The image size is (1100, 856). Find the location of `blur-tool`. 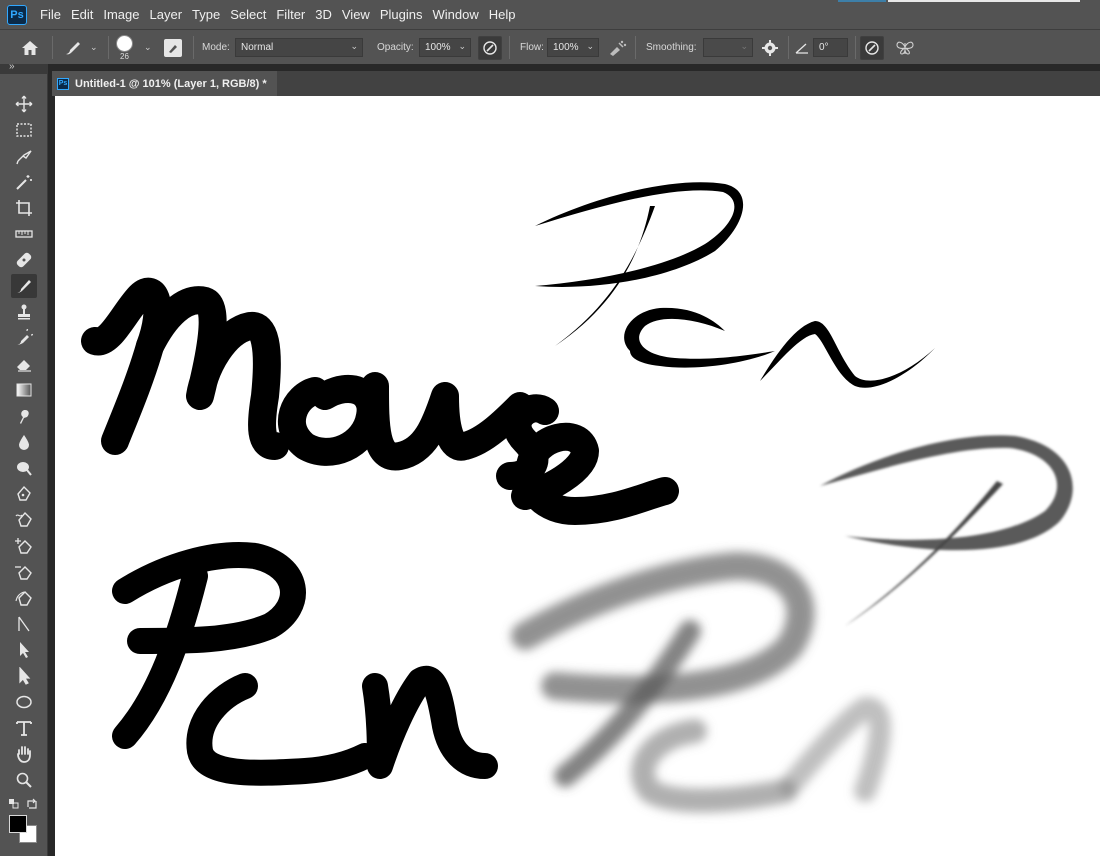

blur-tool is located at coordinates (24, 442).